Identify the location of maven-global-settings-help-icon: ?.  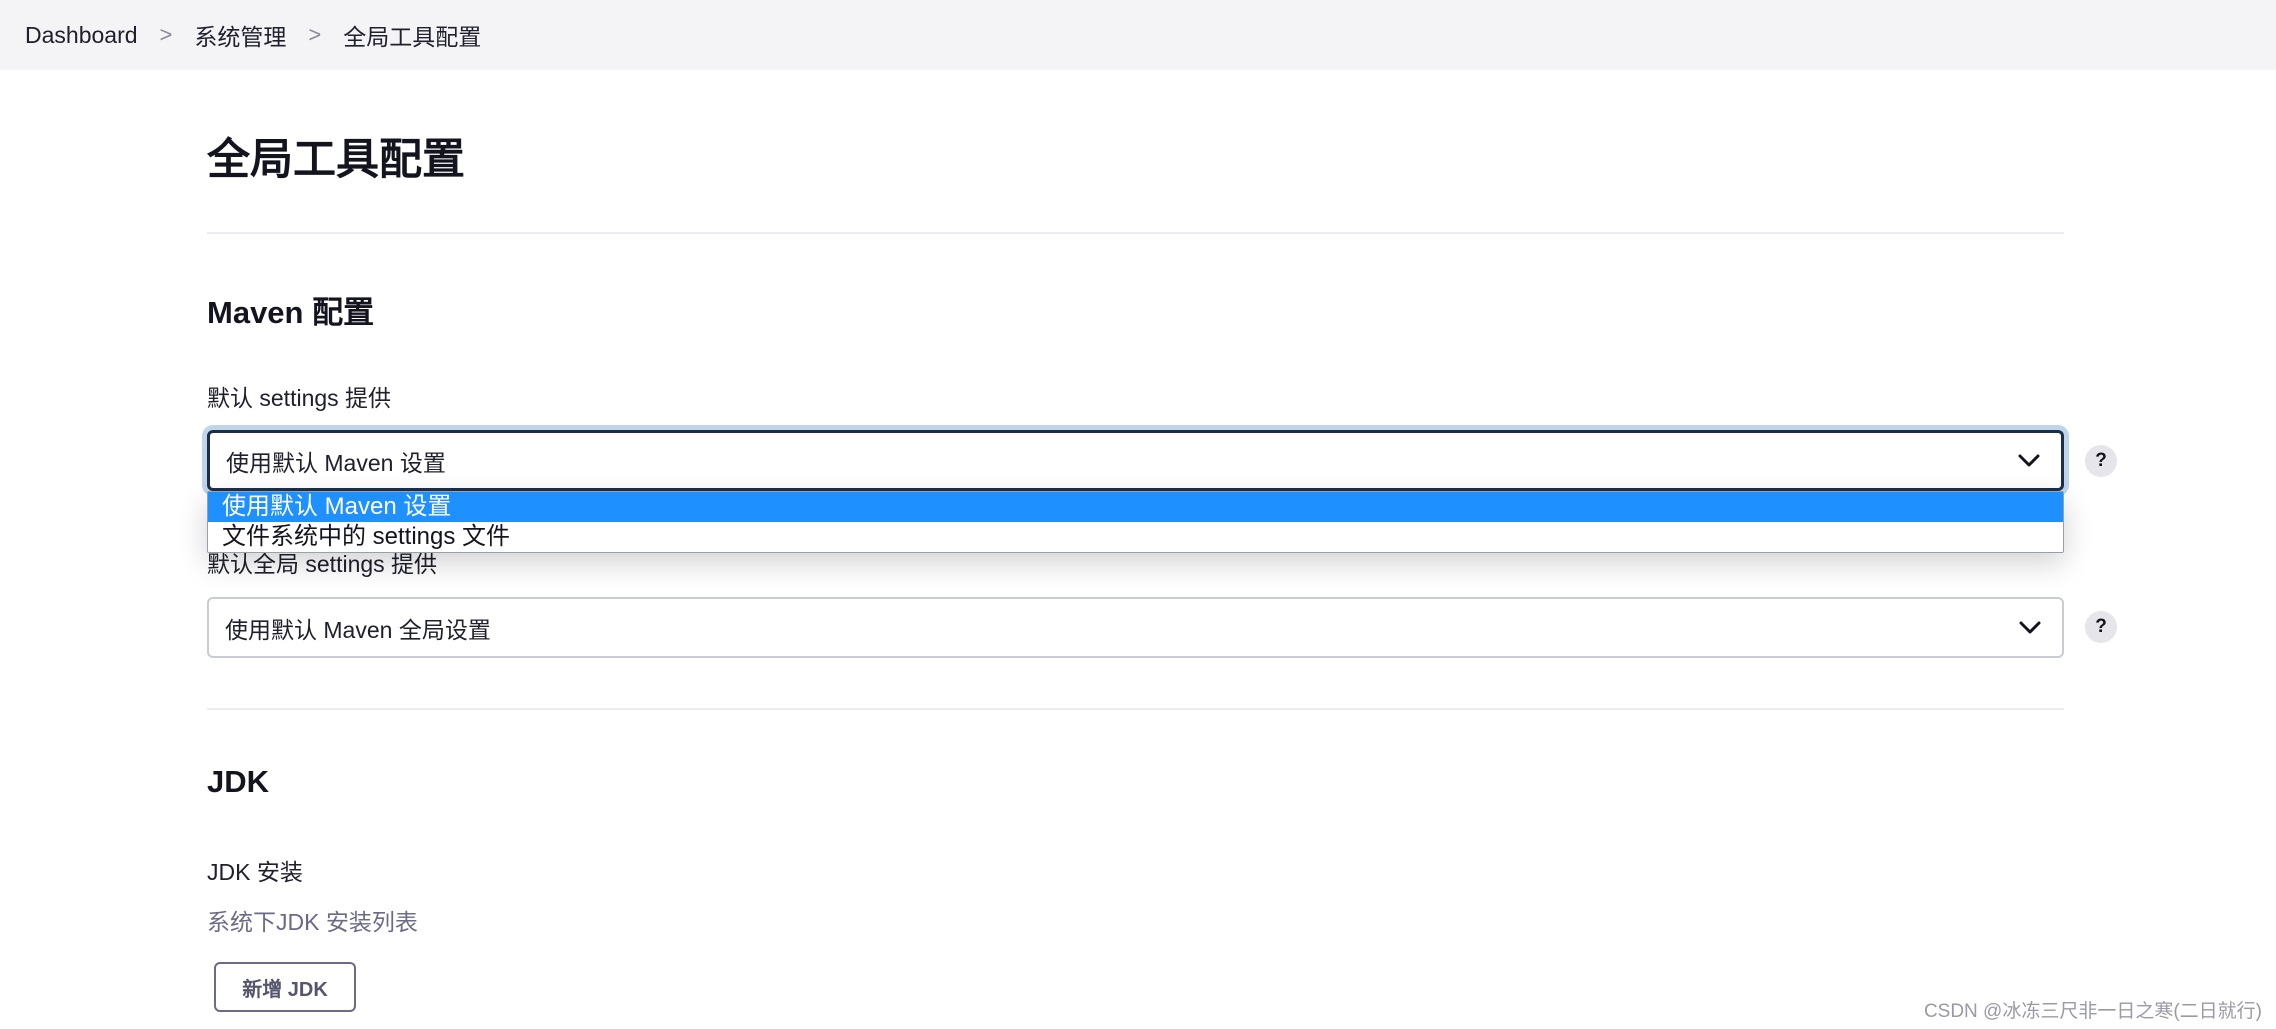
(2101, 627).